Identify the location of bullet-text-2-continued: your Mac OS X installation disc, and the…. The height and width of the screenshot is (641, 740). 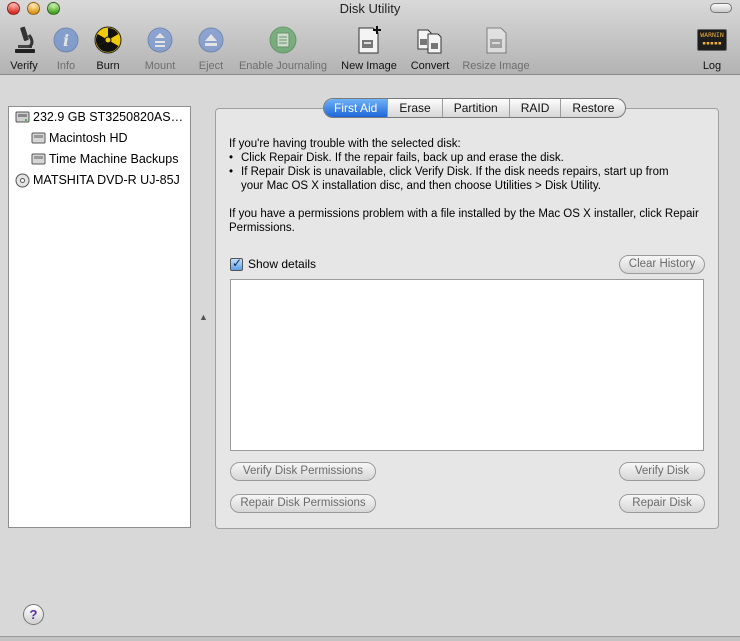
(421, 186).